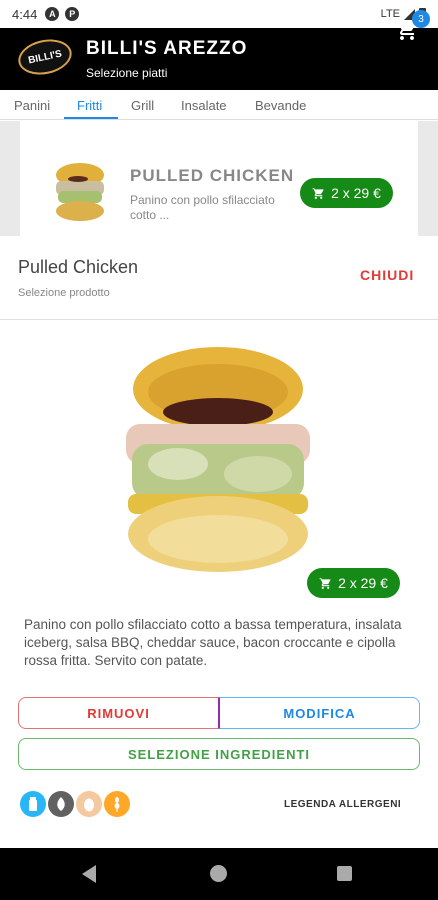  What do you see at coordinates (91, 118) in the screenshot?
I see `active-tab-indicator` at bounding box center [91, 118].